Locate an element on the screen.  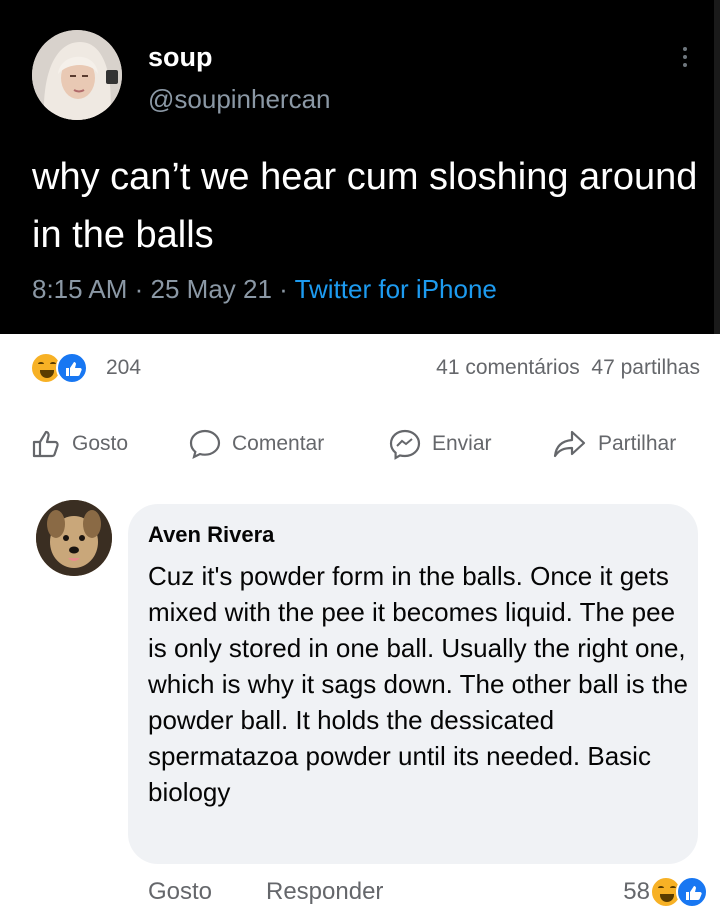
tweet-meta: 8:15 AM · 25 May 21 · Twitter for iPhone is located at coordinates (264, 289).